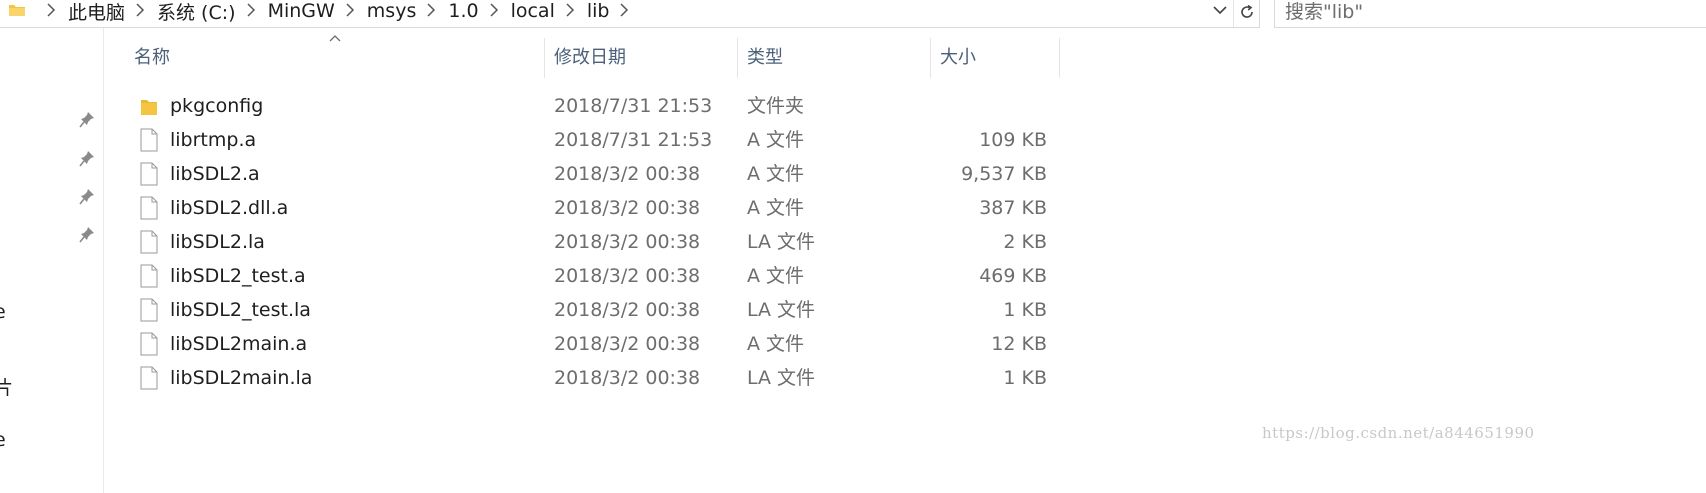 The width and height of the screenshot is (1706, 493). What do you see at coordinates (598, 11) in the screenshot?
I see `breadcrumb-item-lib: lib` at bounding box center [598, 11].